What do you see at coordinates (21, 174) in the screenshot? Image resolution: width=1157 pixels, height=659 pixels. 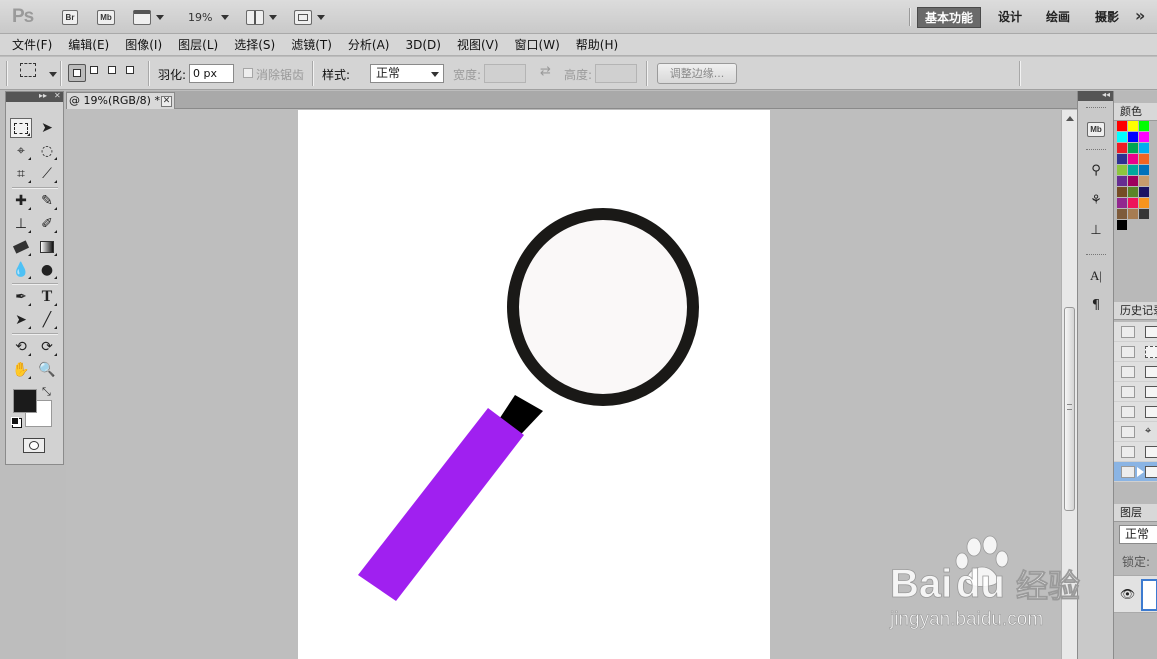 I see `crop-tool: ⌗` at bounding box center [21, 174].